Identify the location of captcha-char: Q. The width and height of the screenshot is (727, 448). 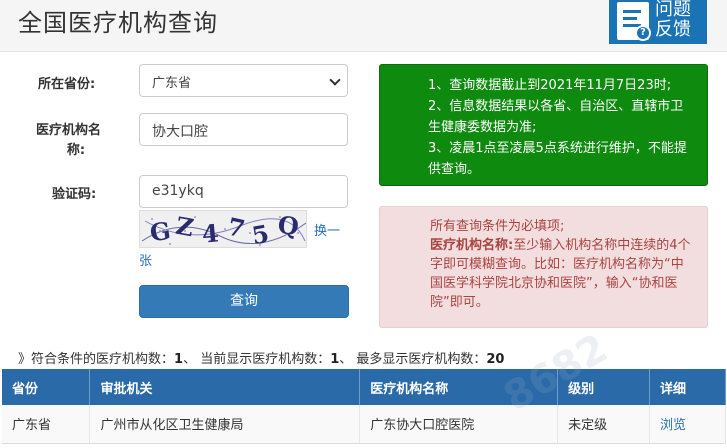
(288, 226).